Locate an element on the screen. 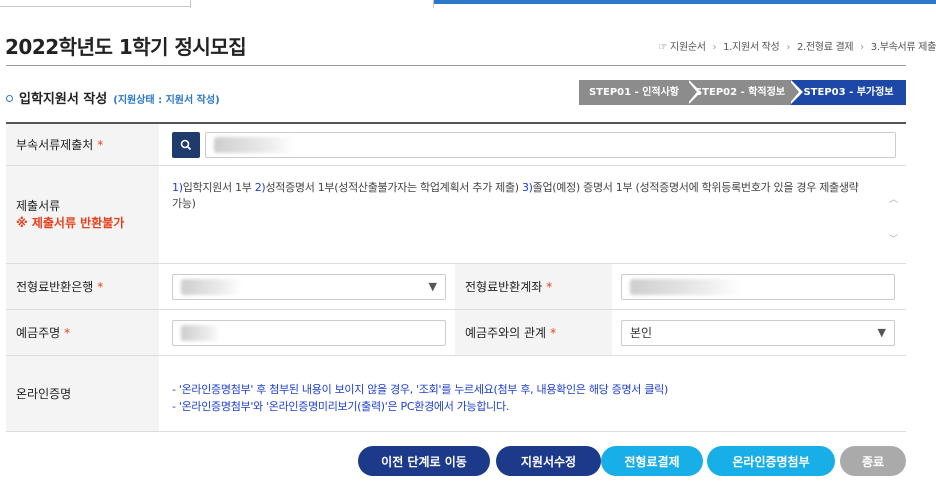  refund-bank-field: ▼ is located at coordinates (309, 286).